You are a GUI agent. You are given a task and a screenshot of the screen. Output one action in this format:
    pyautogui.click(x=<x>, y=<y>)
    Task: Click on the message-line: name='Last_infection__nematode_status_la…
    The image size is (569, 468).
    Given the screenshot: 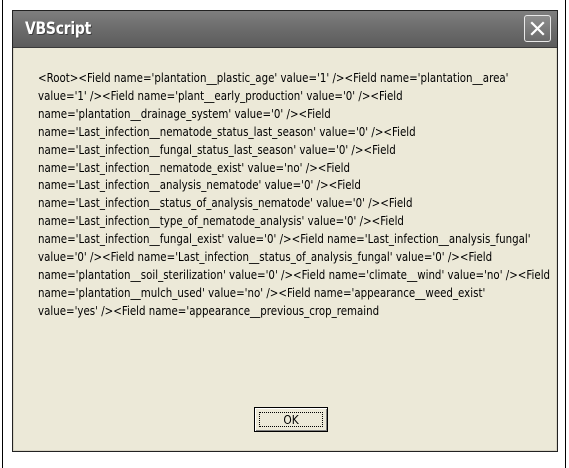 What is the action you would take?
    pyautogui.click(x=227, y=131)
    